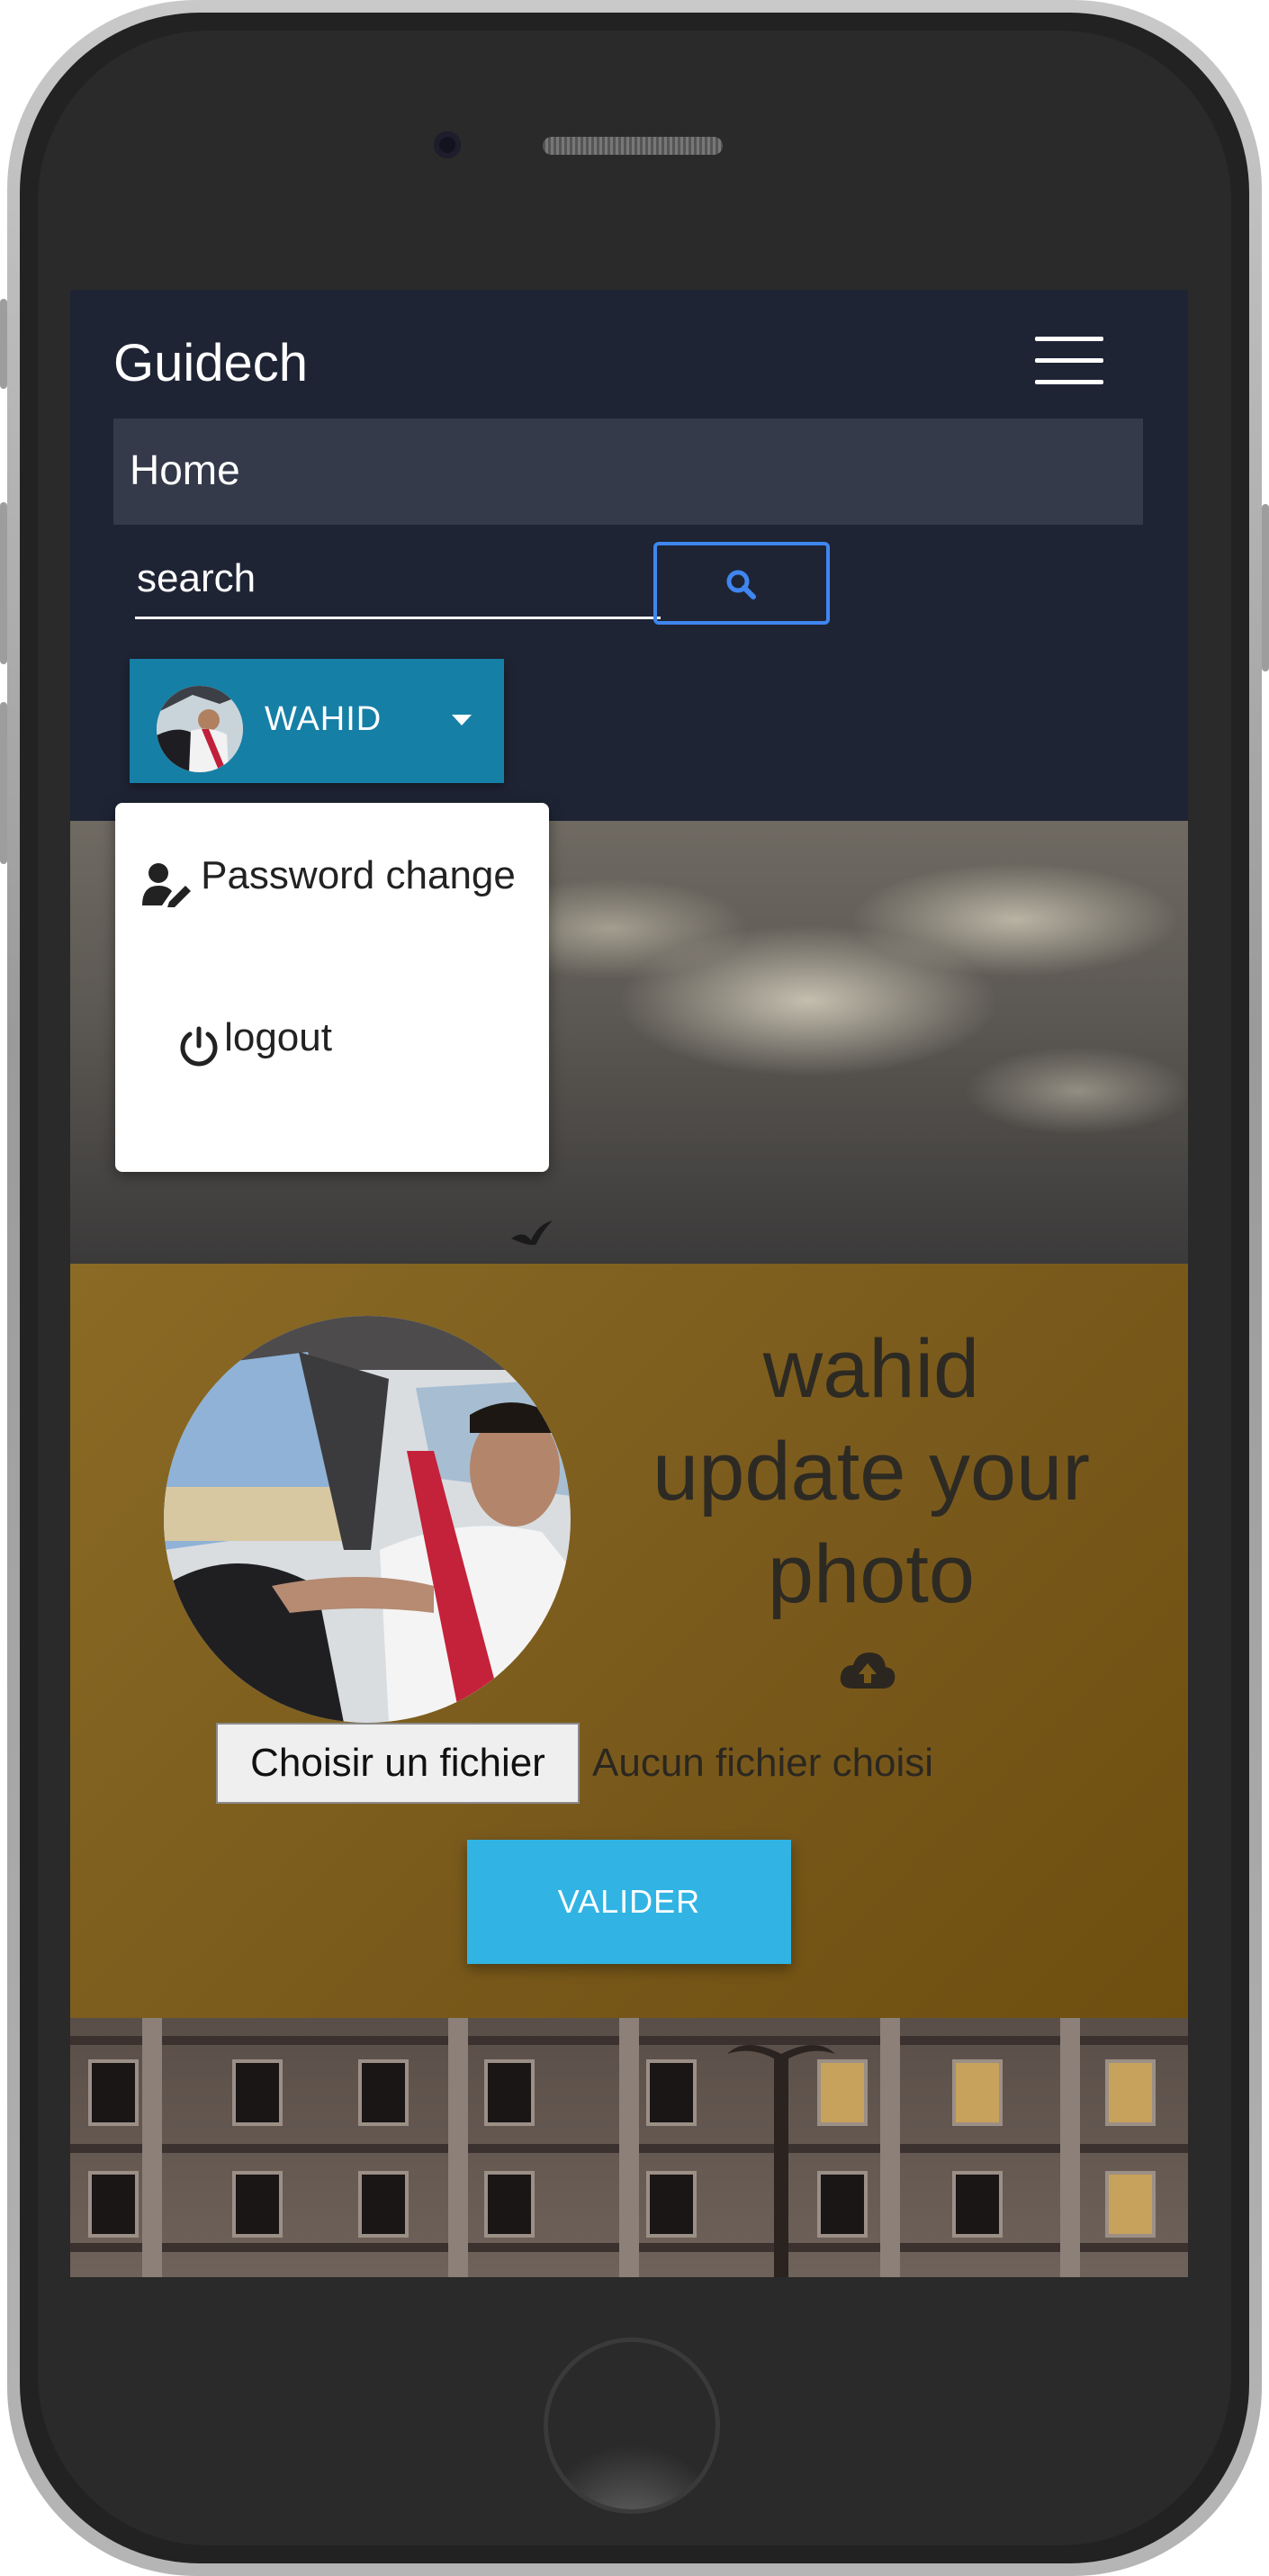  Describe the element at coordinates (199, 1046) in the screenshot. I see `power-icon` at that location.